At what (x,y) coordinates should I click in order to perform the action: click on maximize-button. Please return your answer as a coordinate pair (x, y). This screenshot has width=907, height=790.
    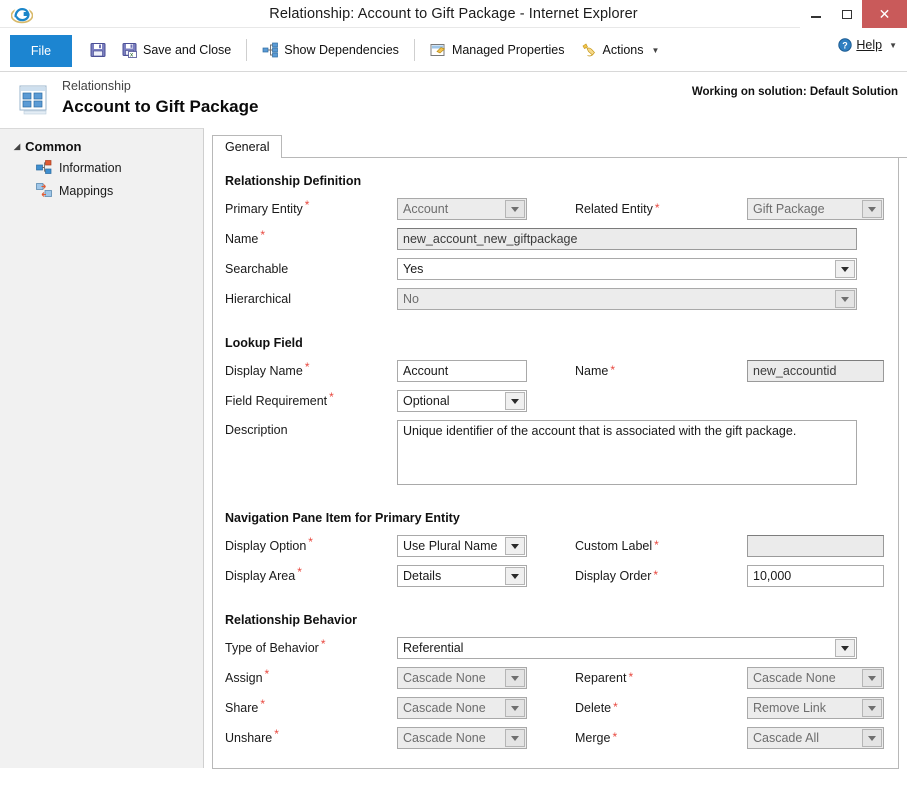
    Looking at the image, I should click on (846, 14).